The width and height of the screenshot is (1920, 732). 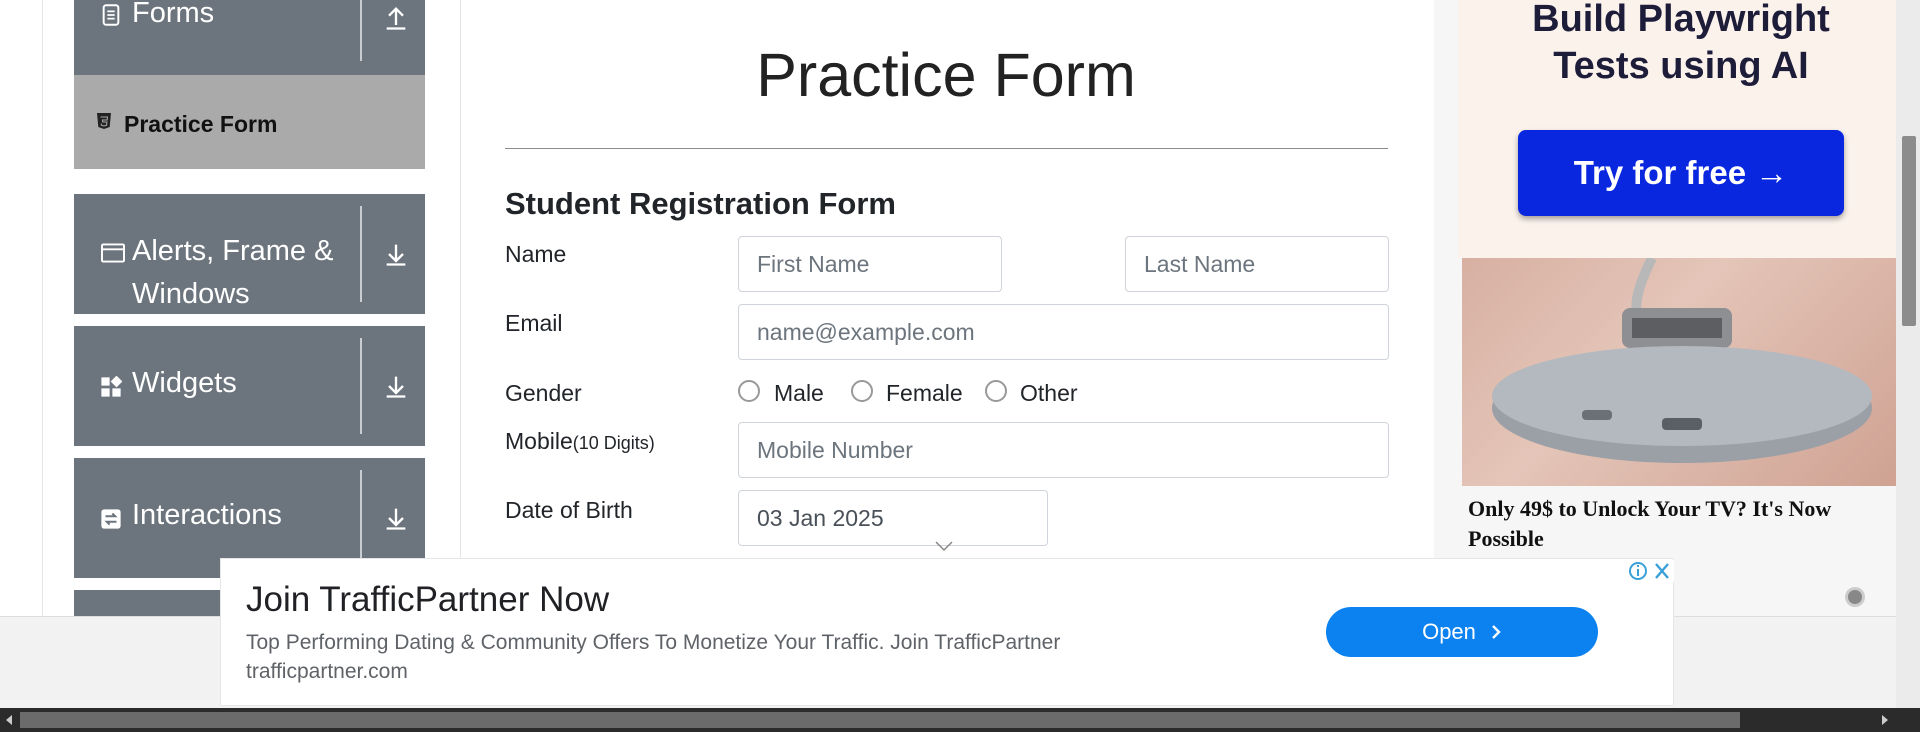 I want to click on sidebar-group-widgets: Widgets, so click(x=249, y=386).